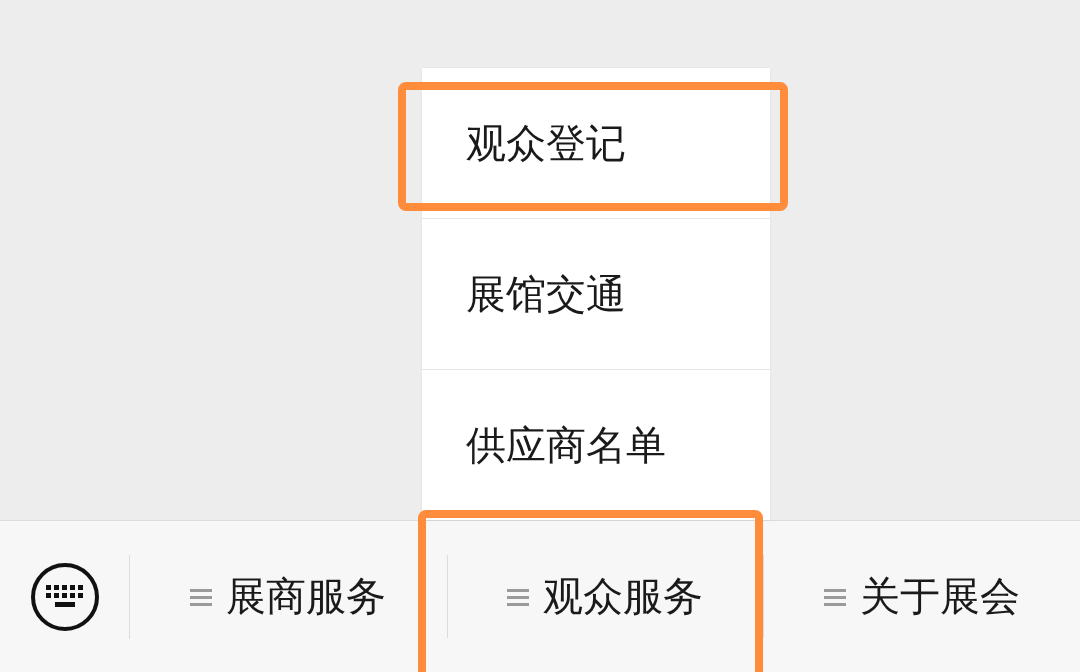 The image size is (1080, 672). What do you see at coordinates (921, 596) in the screenshot?
I see `menu-tab: 关于展会` at bounding box center [921, 596].